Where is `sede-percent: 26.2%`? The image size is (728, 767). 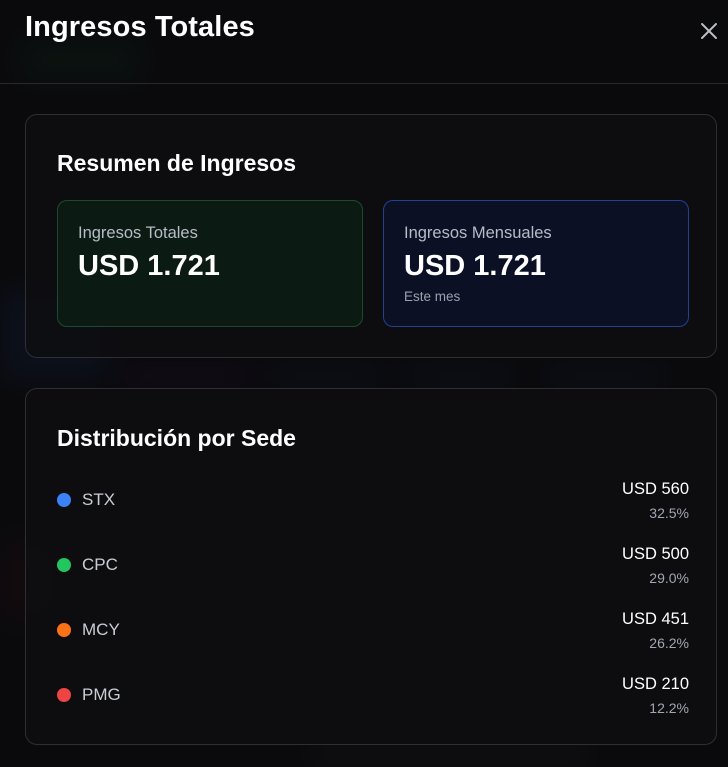
sede-percent: 26.2% is located at coordinates (669, 643).